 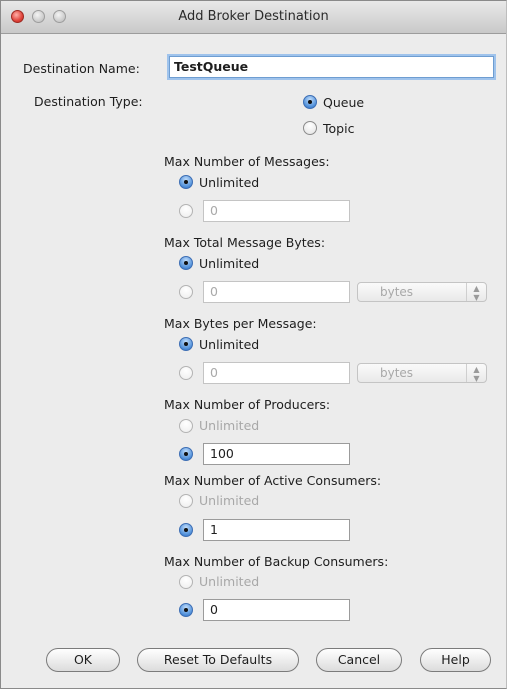 I want to click on max-total-bytes-limit-radio, so click(x=186, y=292).